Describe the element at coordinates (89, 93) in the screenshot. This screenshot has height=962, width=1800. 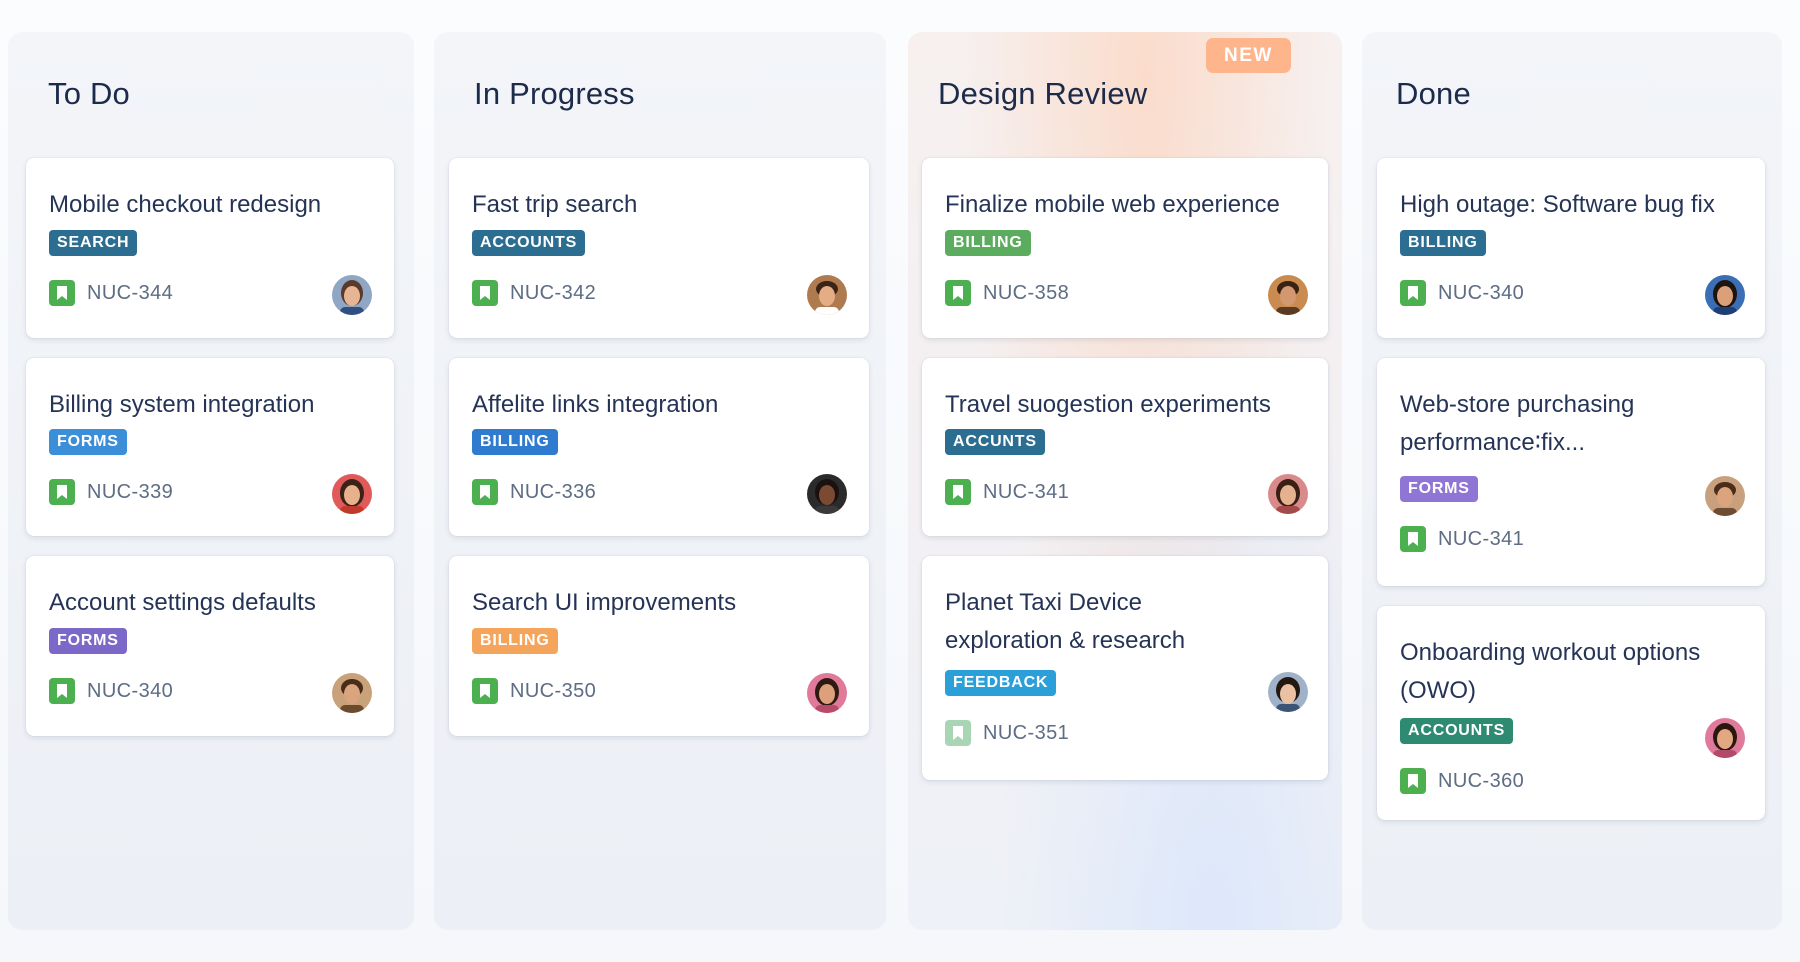
I see `column-title: To Do` at that location.